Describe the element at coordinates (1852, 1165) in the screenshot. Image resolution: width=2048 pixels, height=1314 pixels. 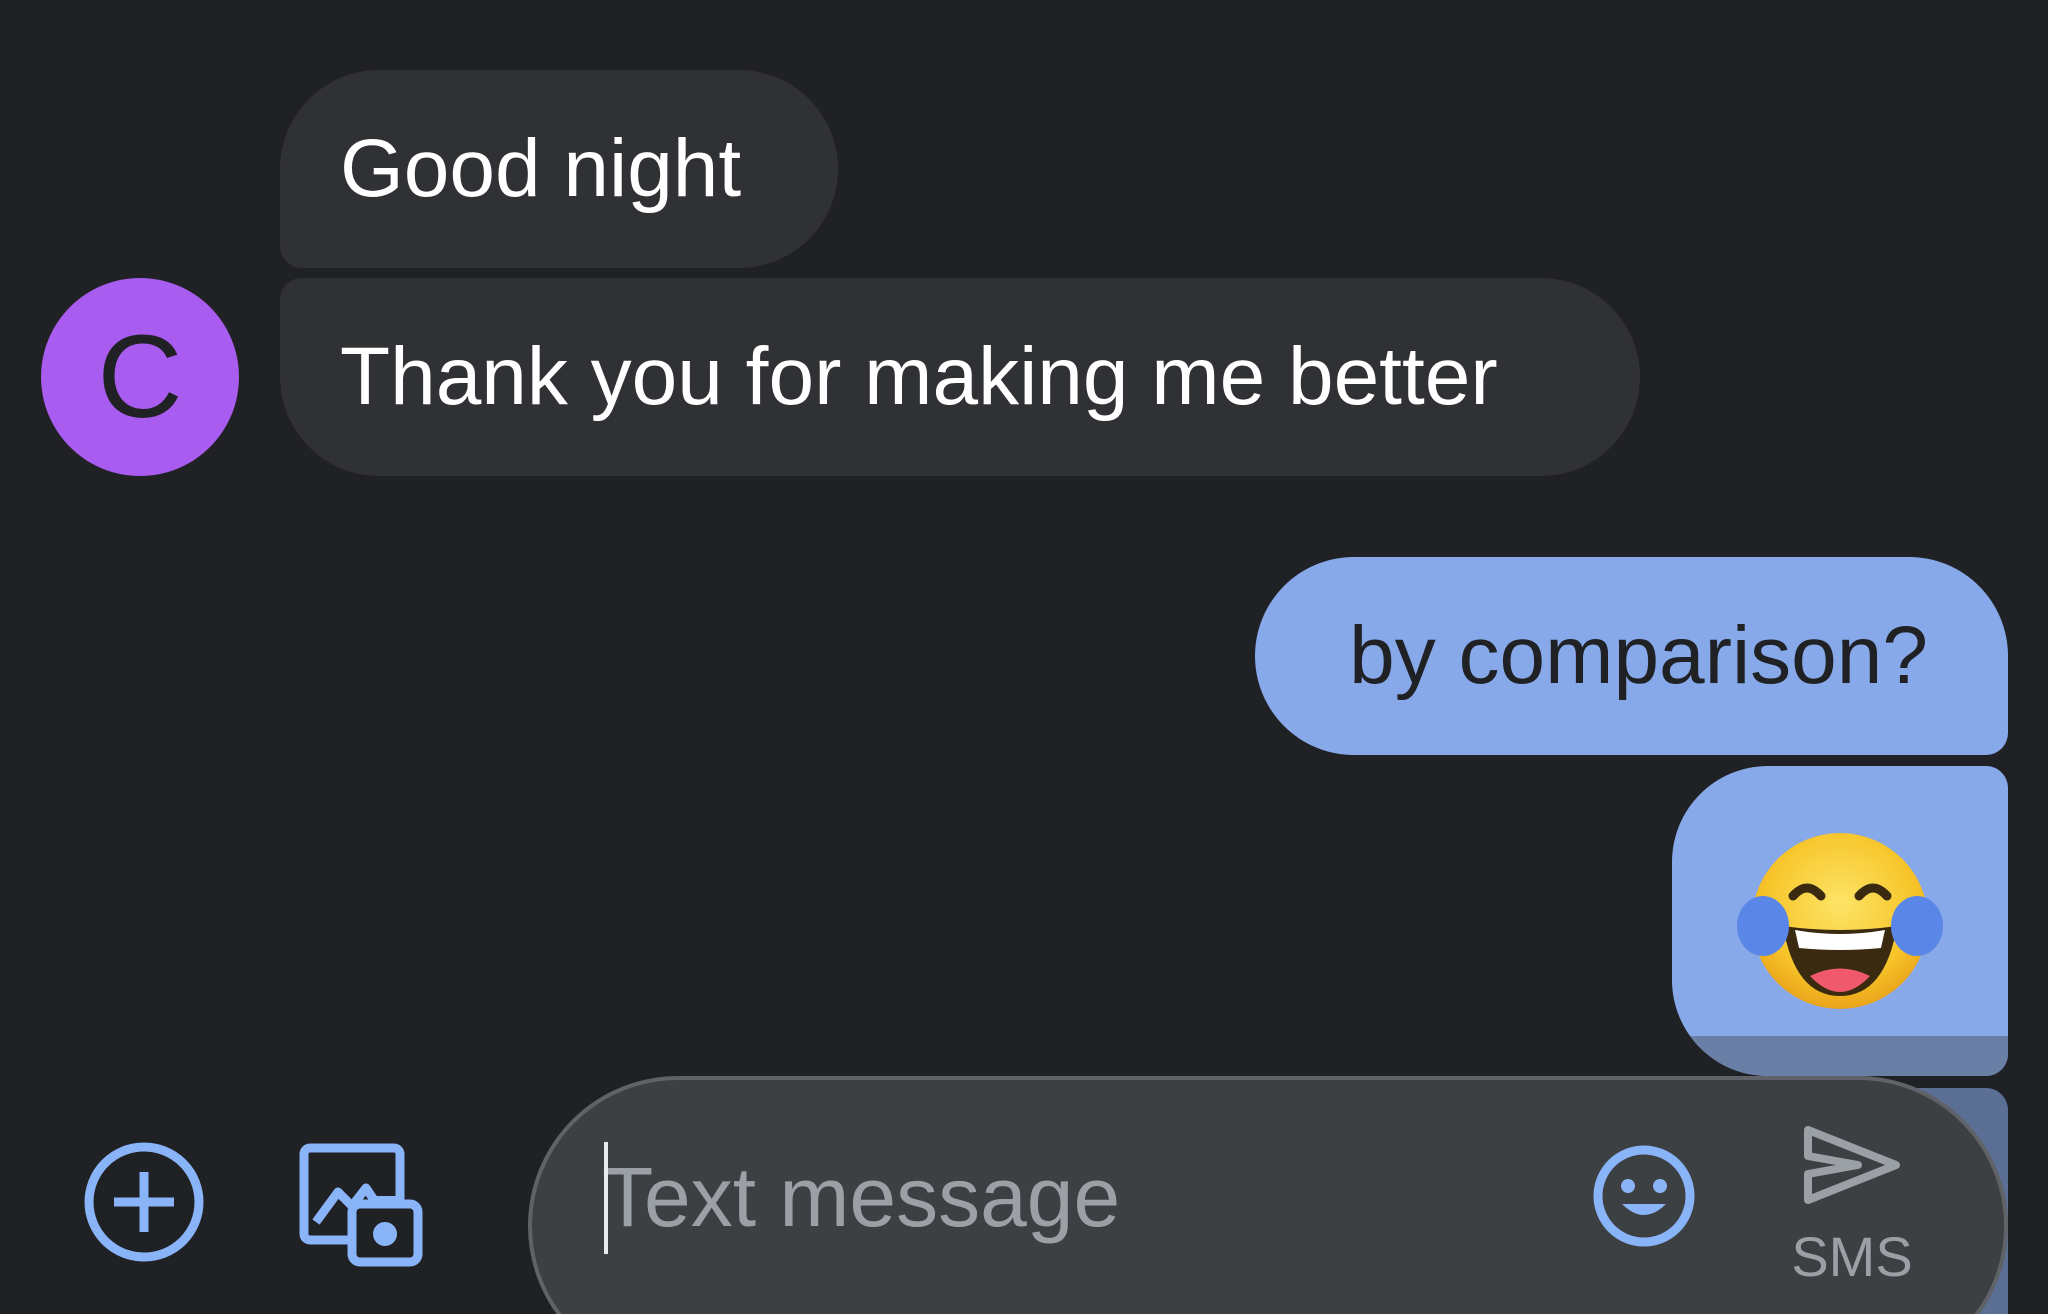
I see `send-icon` at that location.